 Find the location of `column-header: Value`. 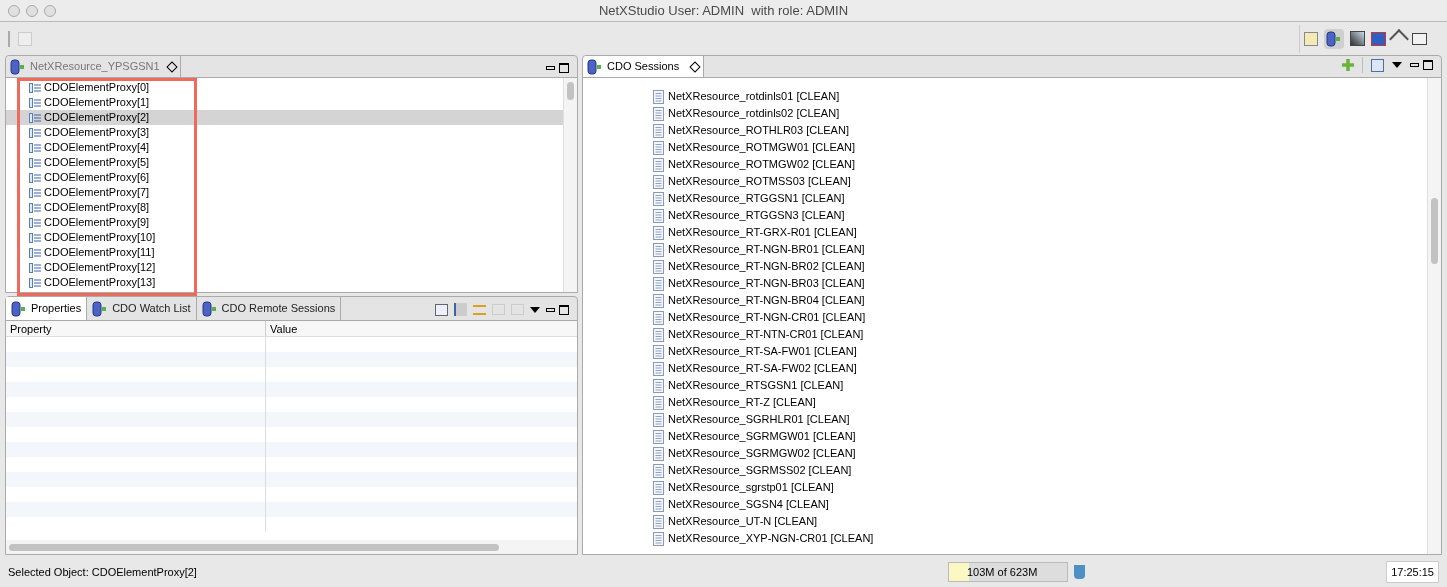

column-header: Value is located at coordinates (421, 328).